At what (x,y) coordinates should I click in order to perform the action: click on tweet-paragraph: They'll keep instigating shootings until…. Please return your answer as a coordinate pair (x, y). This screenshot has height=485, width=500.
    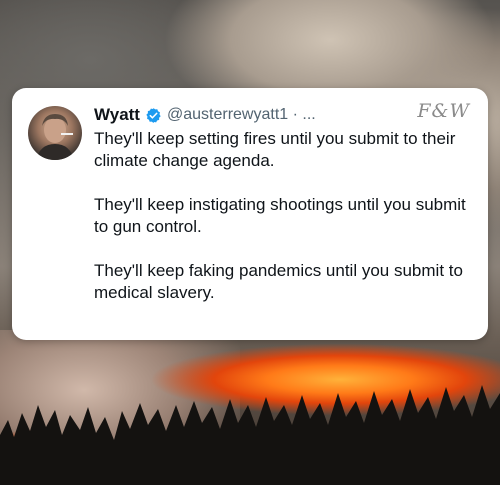
    Looking at the image, I should click on (280, 215).